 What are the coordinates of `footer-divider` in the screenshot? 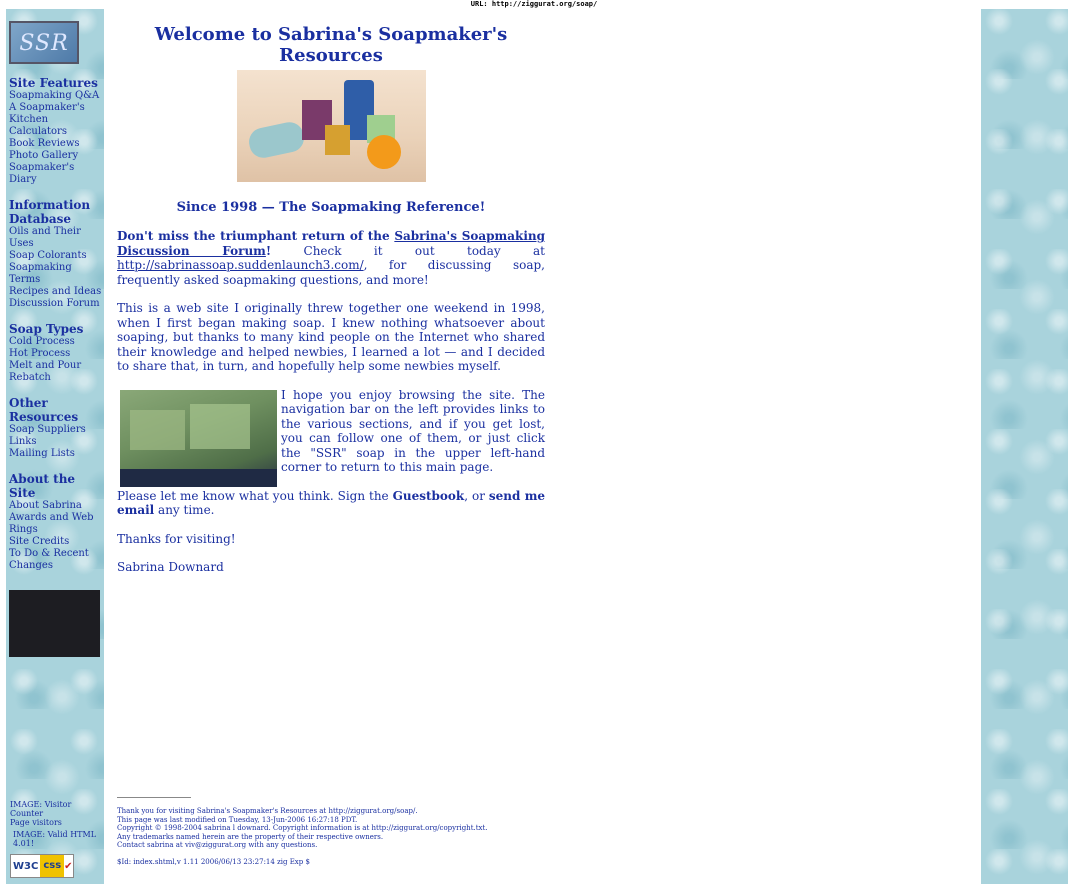 It's located at (154, 797).